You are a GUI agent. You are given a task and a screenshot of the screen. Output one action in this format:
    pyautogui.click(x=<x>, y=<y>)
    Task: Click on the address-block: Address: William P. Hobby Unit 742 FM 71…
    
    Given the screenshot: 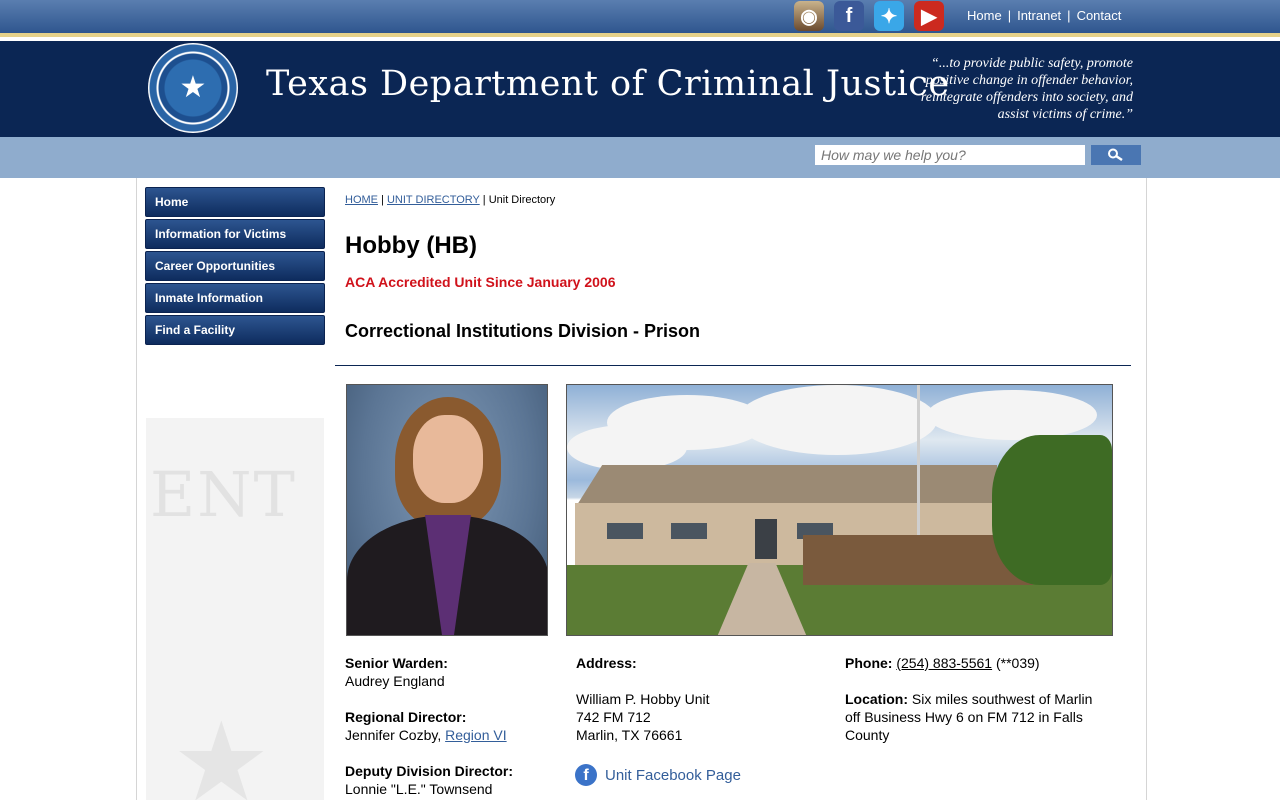 What is the action you would take?
    pyautogui.click(x=643, y=699)
    